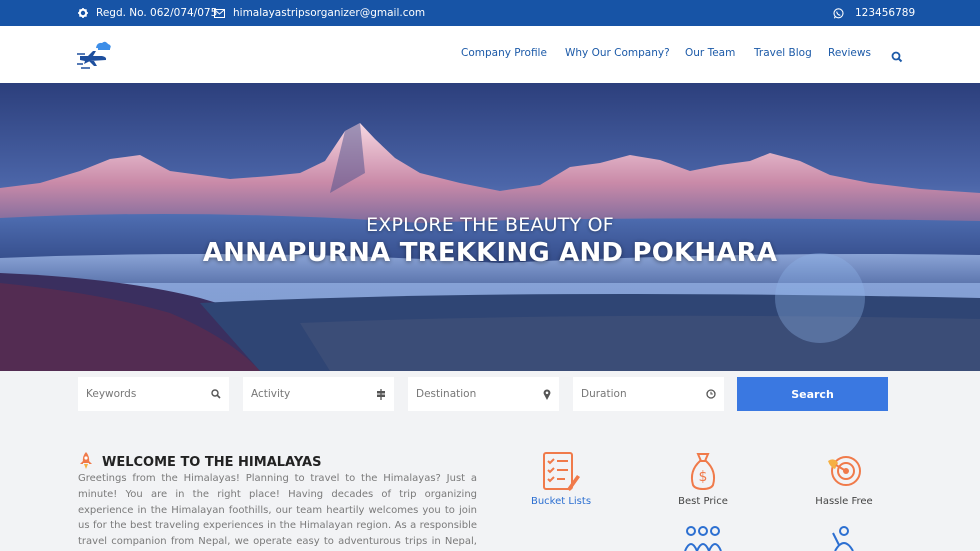  I want to click on nav-company-profile: Company Profile, so click(504, 53).